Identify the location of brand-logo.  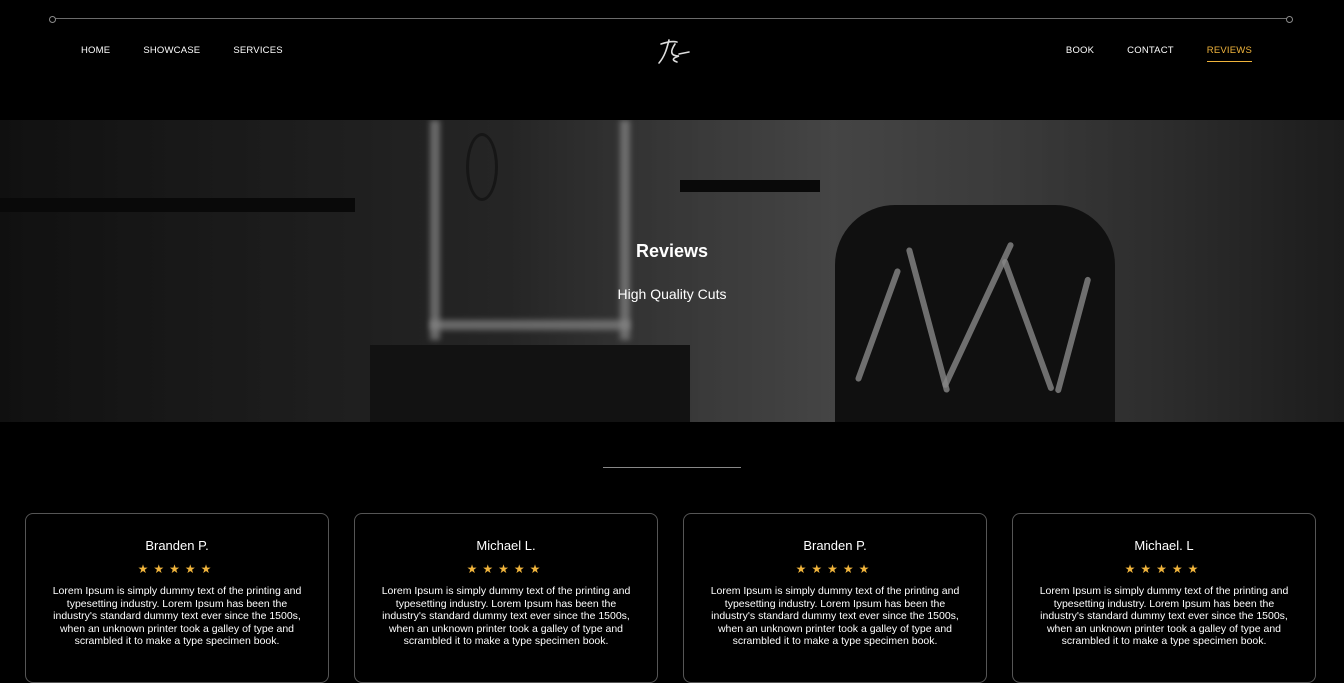
(675, 52).